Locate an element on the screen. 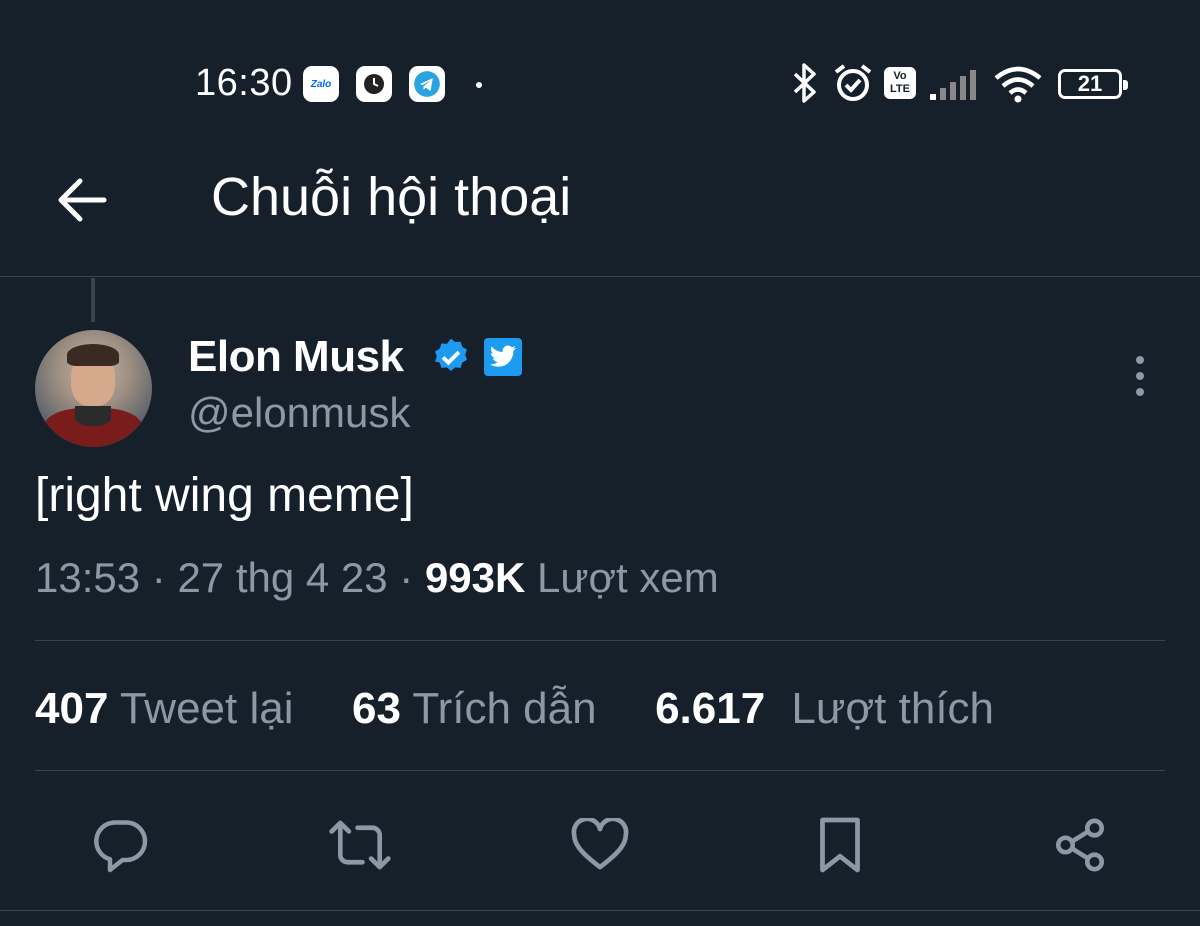 This screenshot has width=1200, height=926. share-button is located at coordinates (1080, 845).